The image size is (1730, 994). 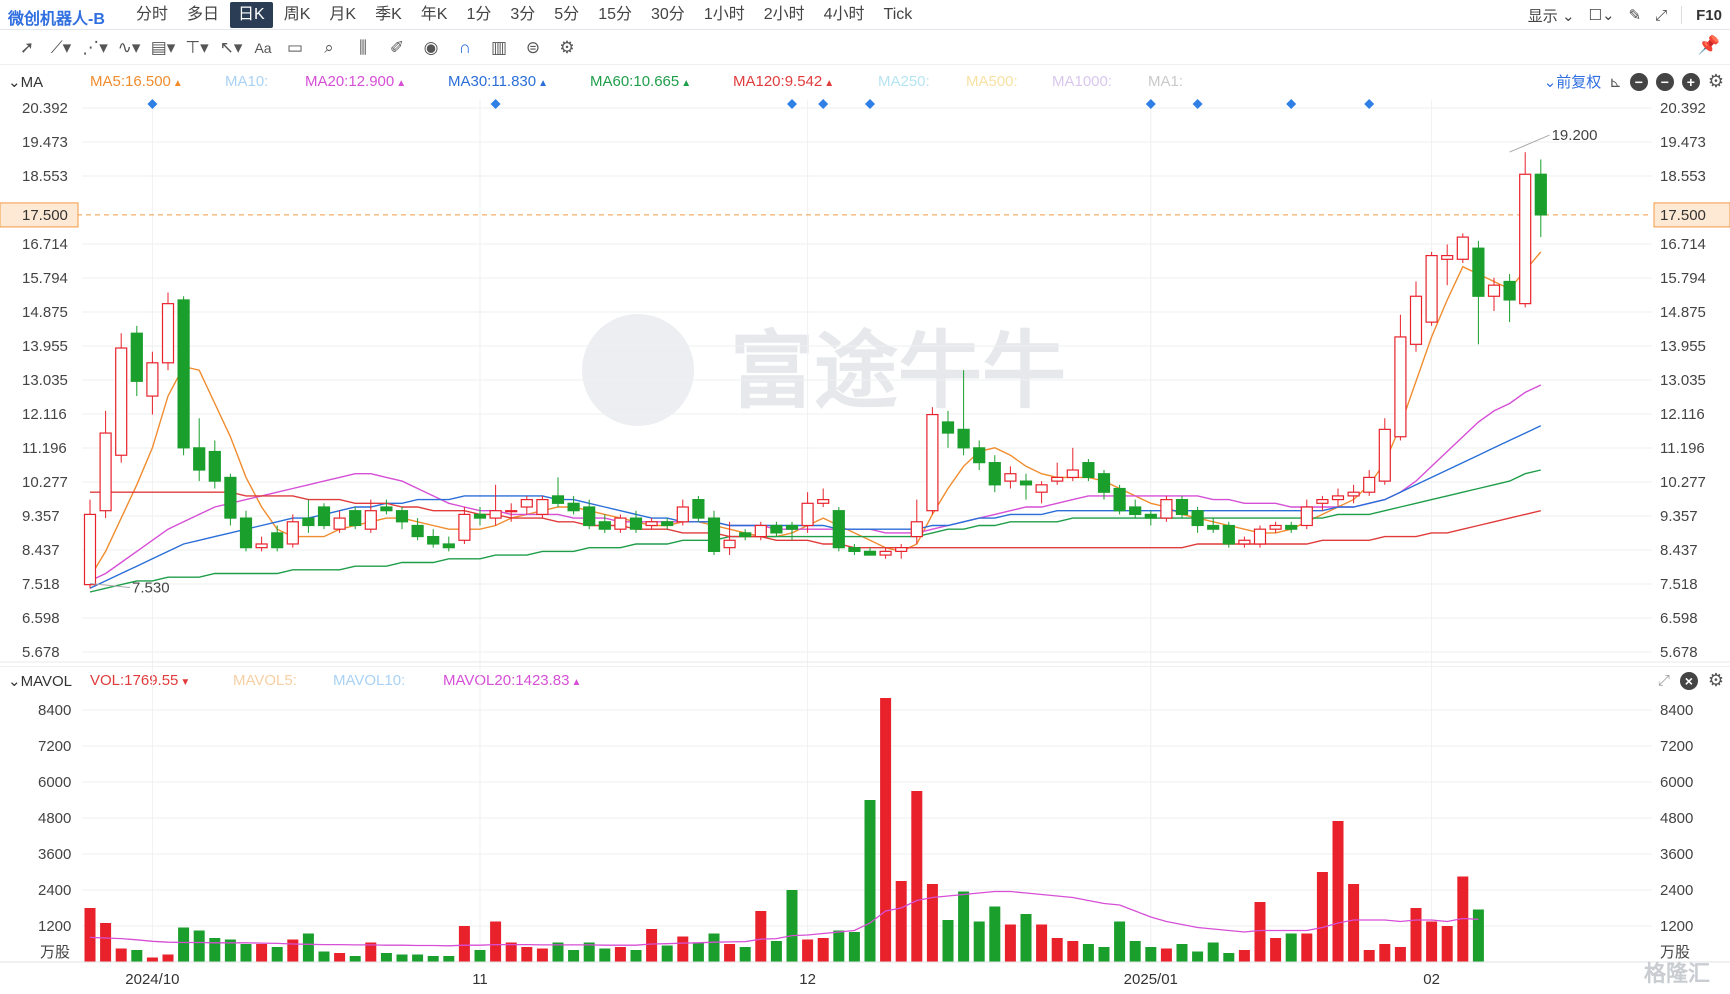 I want to click on annotation-label: 7.530, so click(x=151, y=588).